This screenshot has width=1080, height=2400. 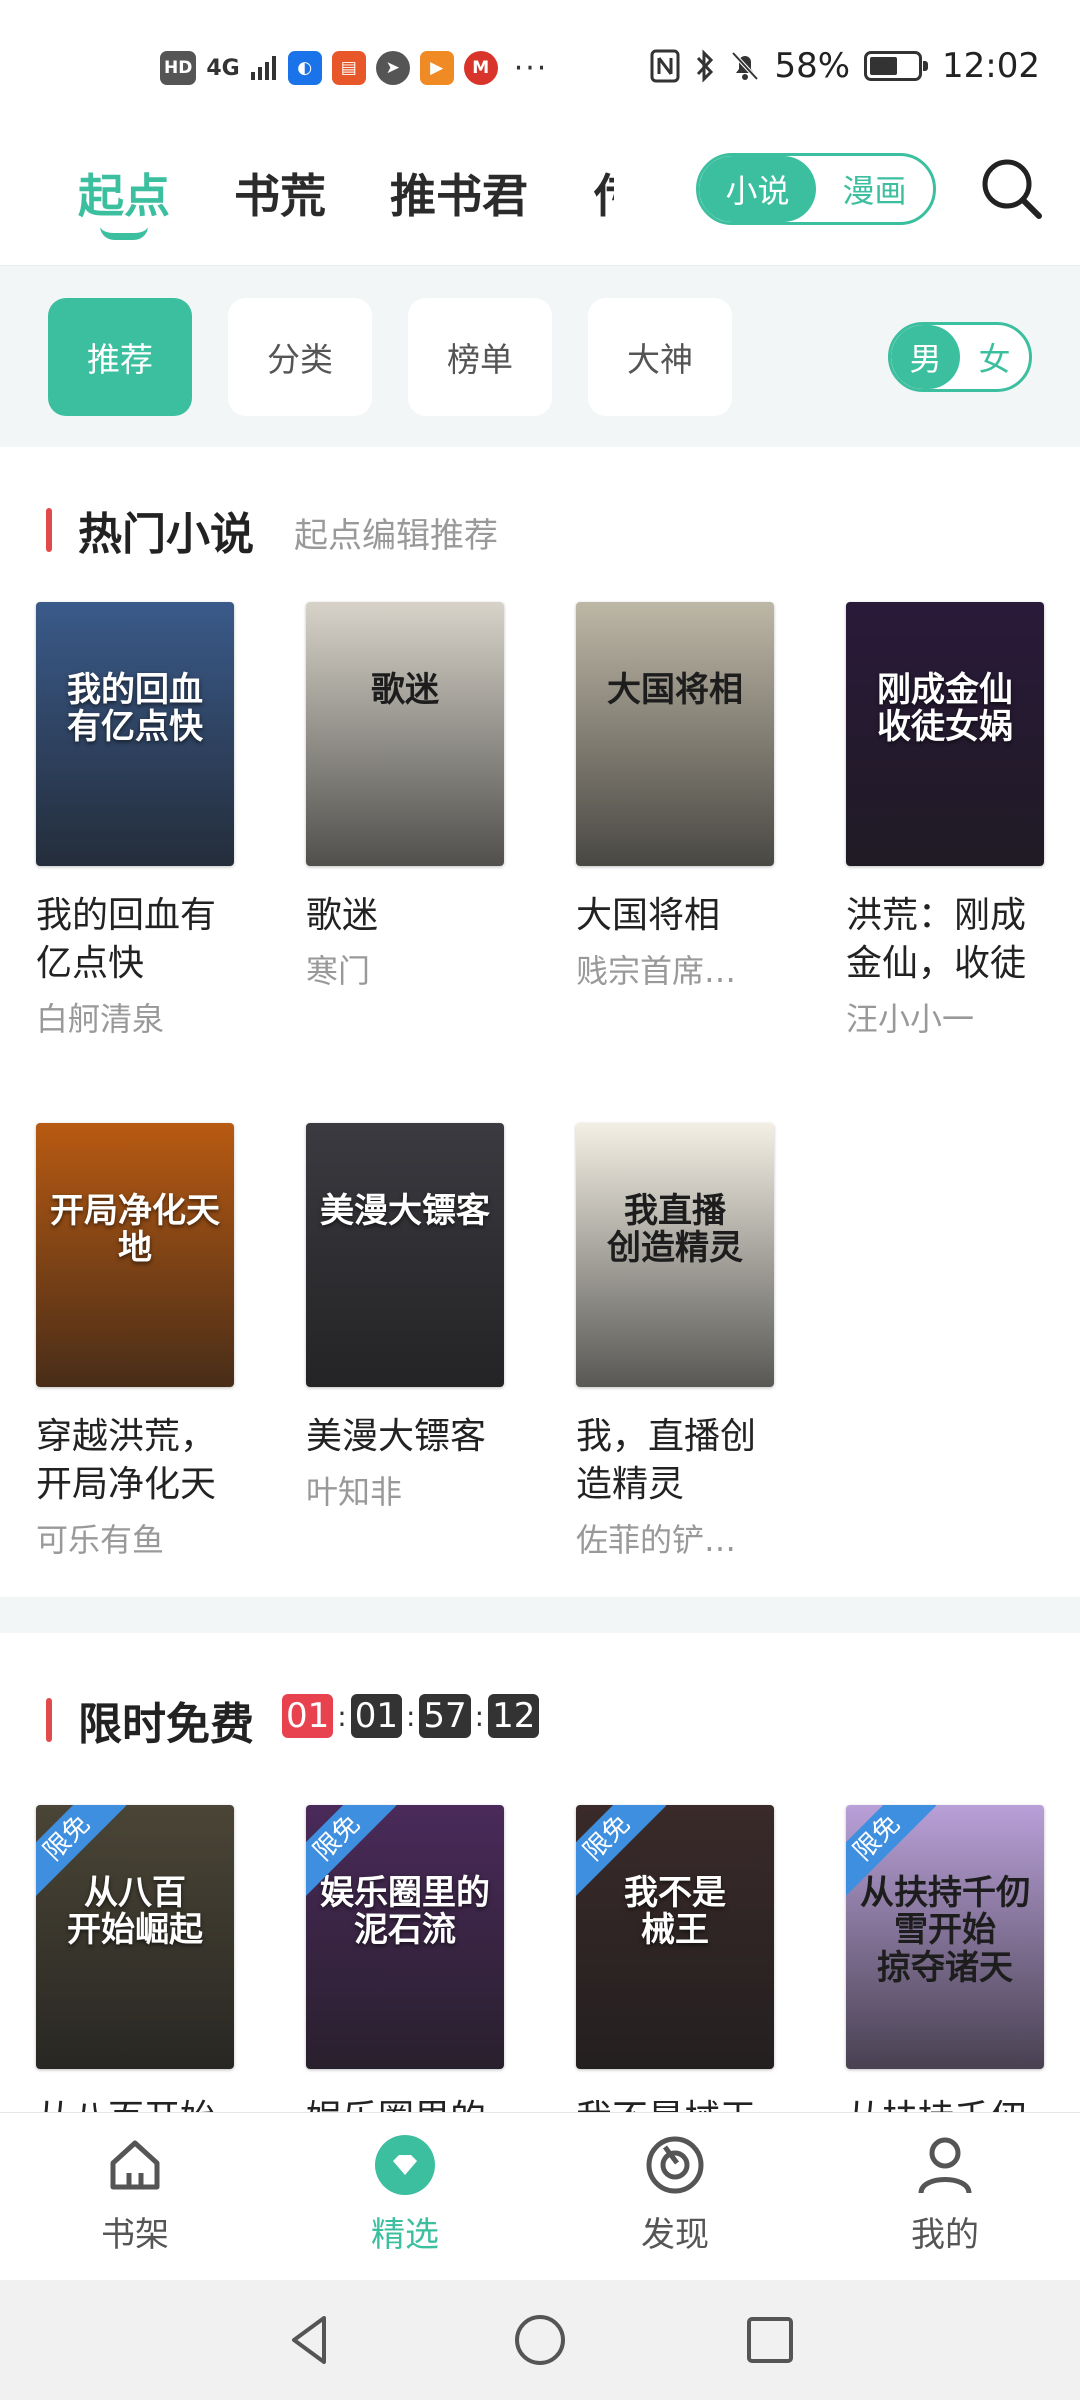 I want to click on chip-ranking: 榜单, so click(x=480, y=357).